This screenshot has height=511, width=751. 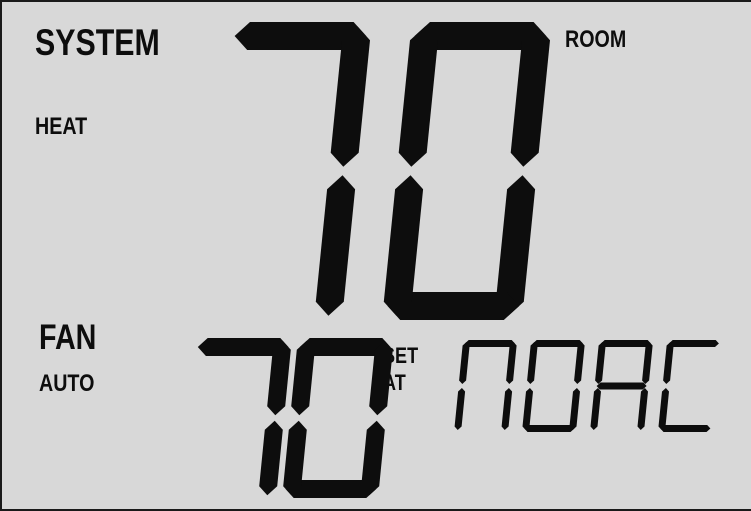 What do you see at coordinates (642, 409) in the screenshot?
I see `status-char-3-segment-c` at bounding box center [642, 409].